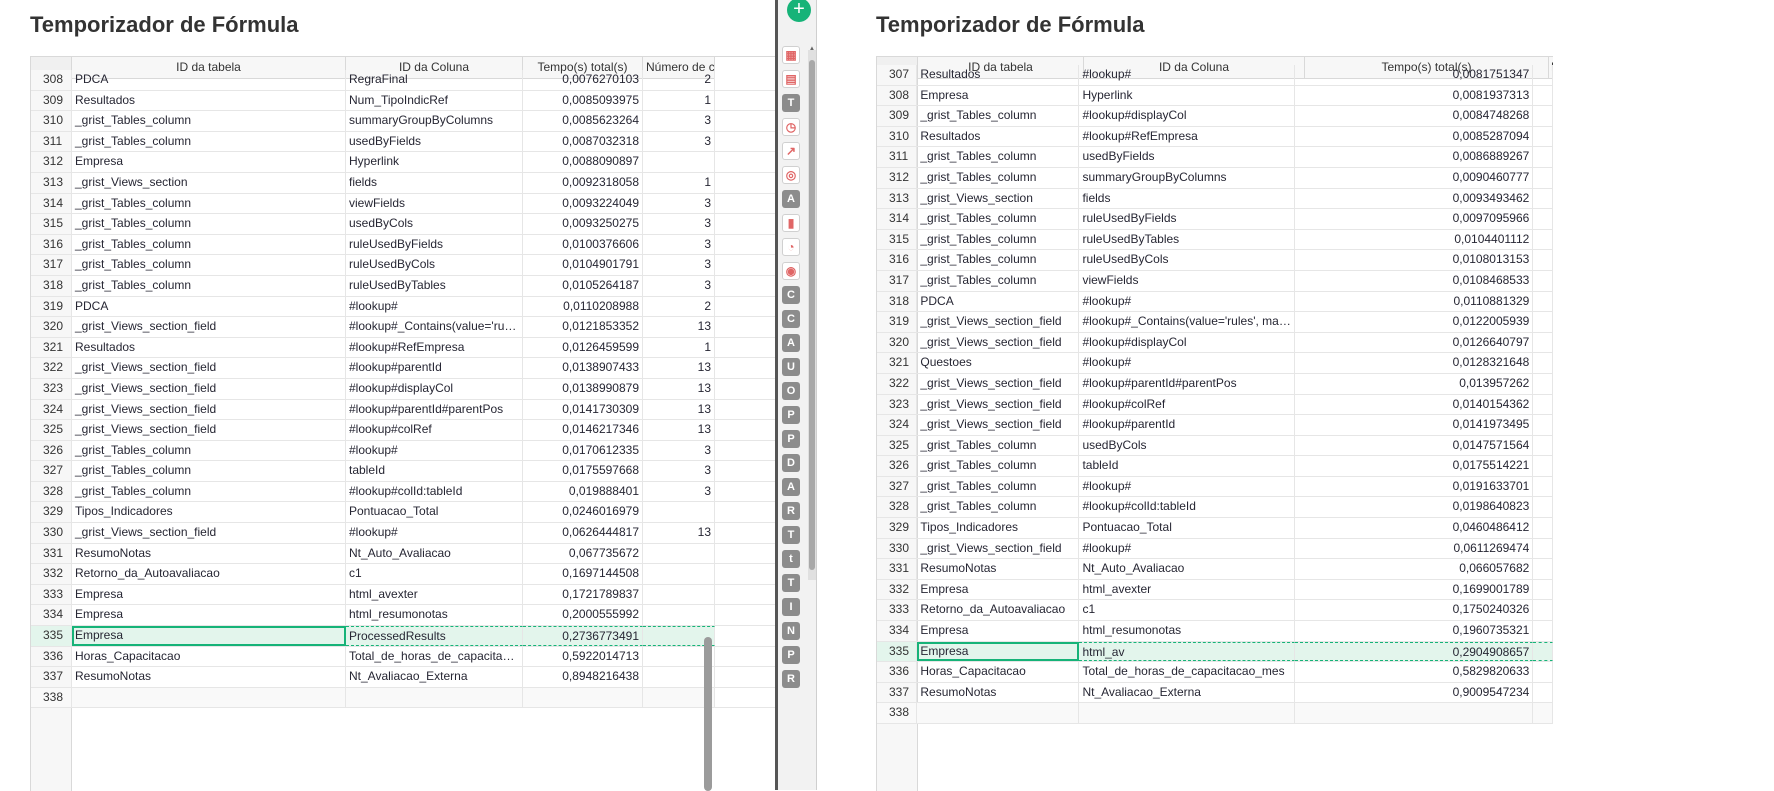  What do you see at coordinates (583, 121) in the screenshot?
I see `cell-total-time: 0,0085623264` at bounding box center [583, 121].